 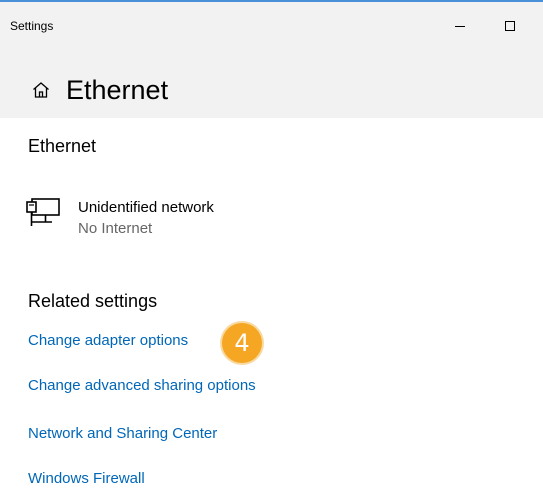 I want to click on network-list-item: Unidentified network No Internet, so click(x=120, y=217).